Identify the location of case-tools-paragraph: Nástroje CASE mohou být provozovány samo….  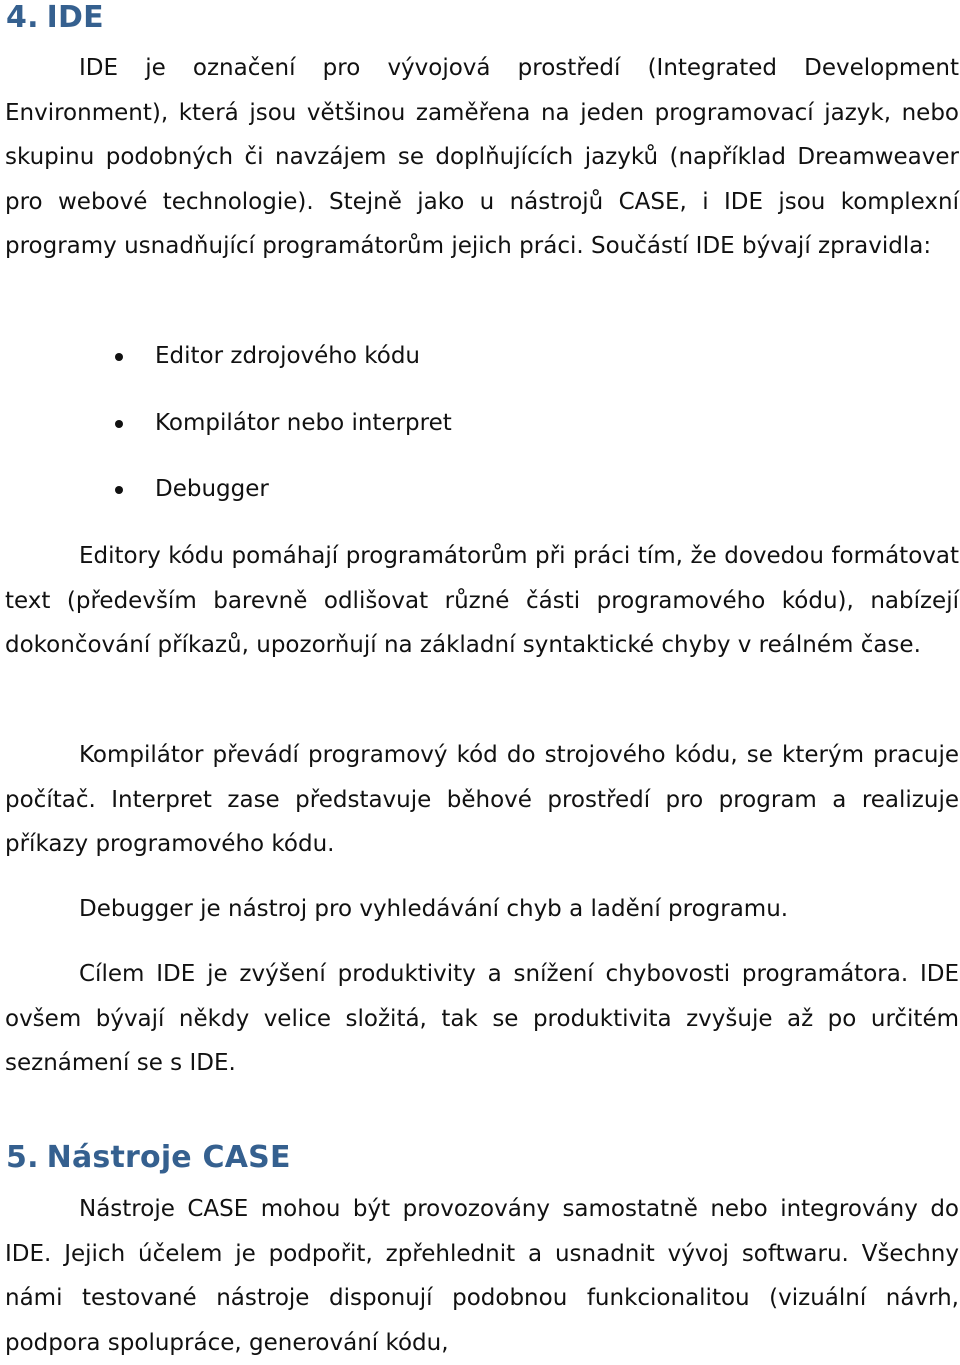
(482, 1276).